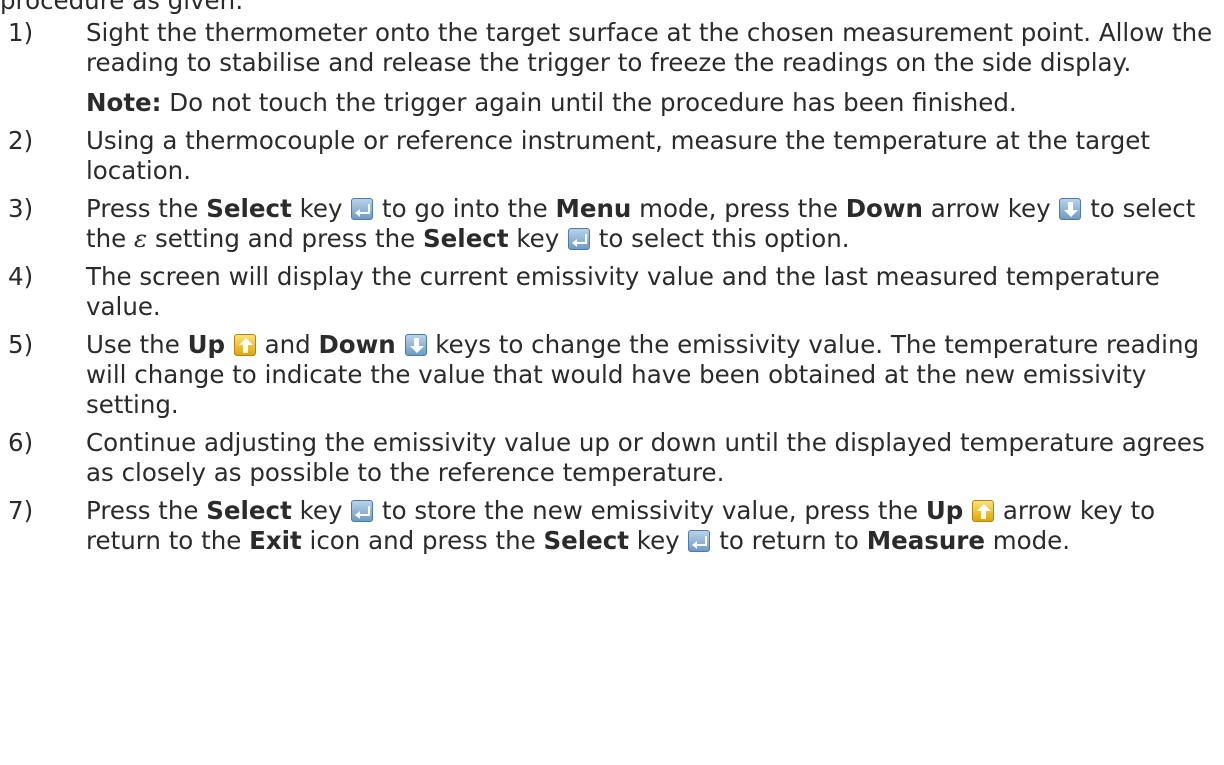 The height and width of the screenshot is (765, 1224). What do you see at coordinates (137, 344) in the screenshot?
I see `text-run: Use the` at bounding box center [137, 344].